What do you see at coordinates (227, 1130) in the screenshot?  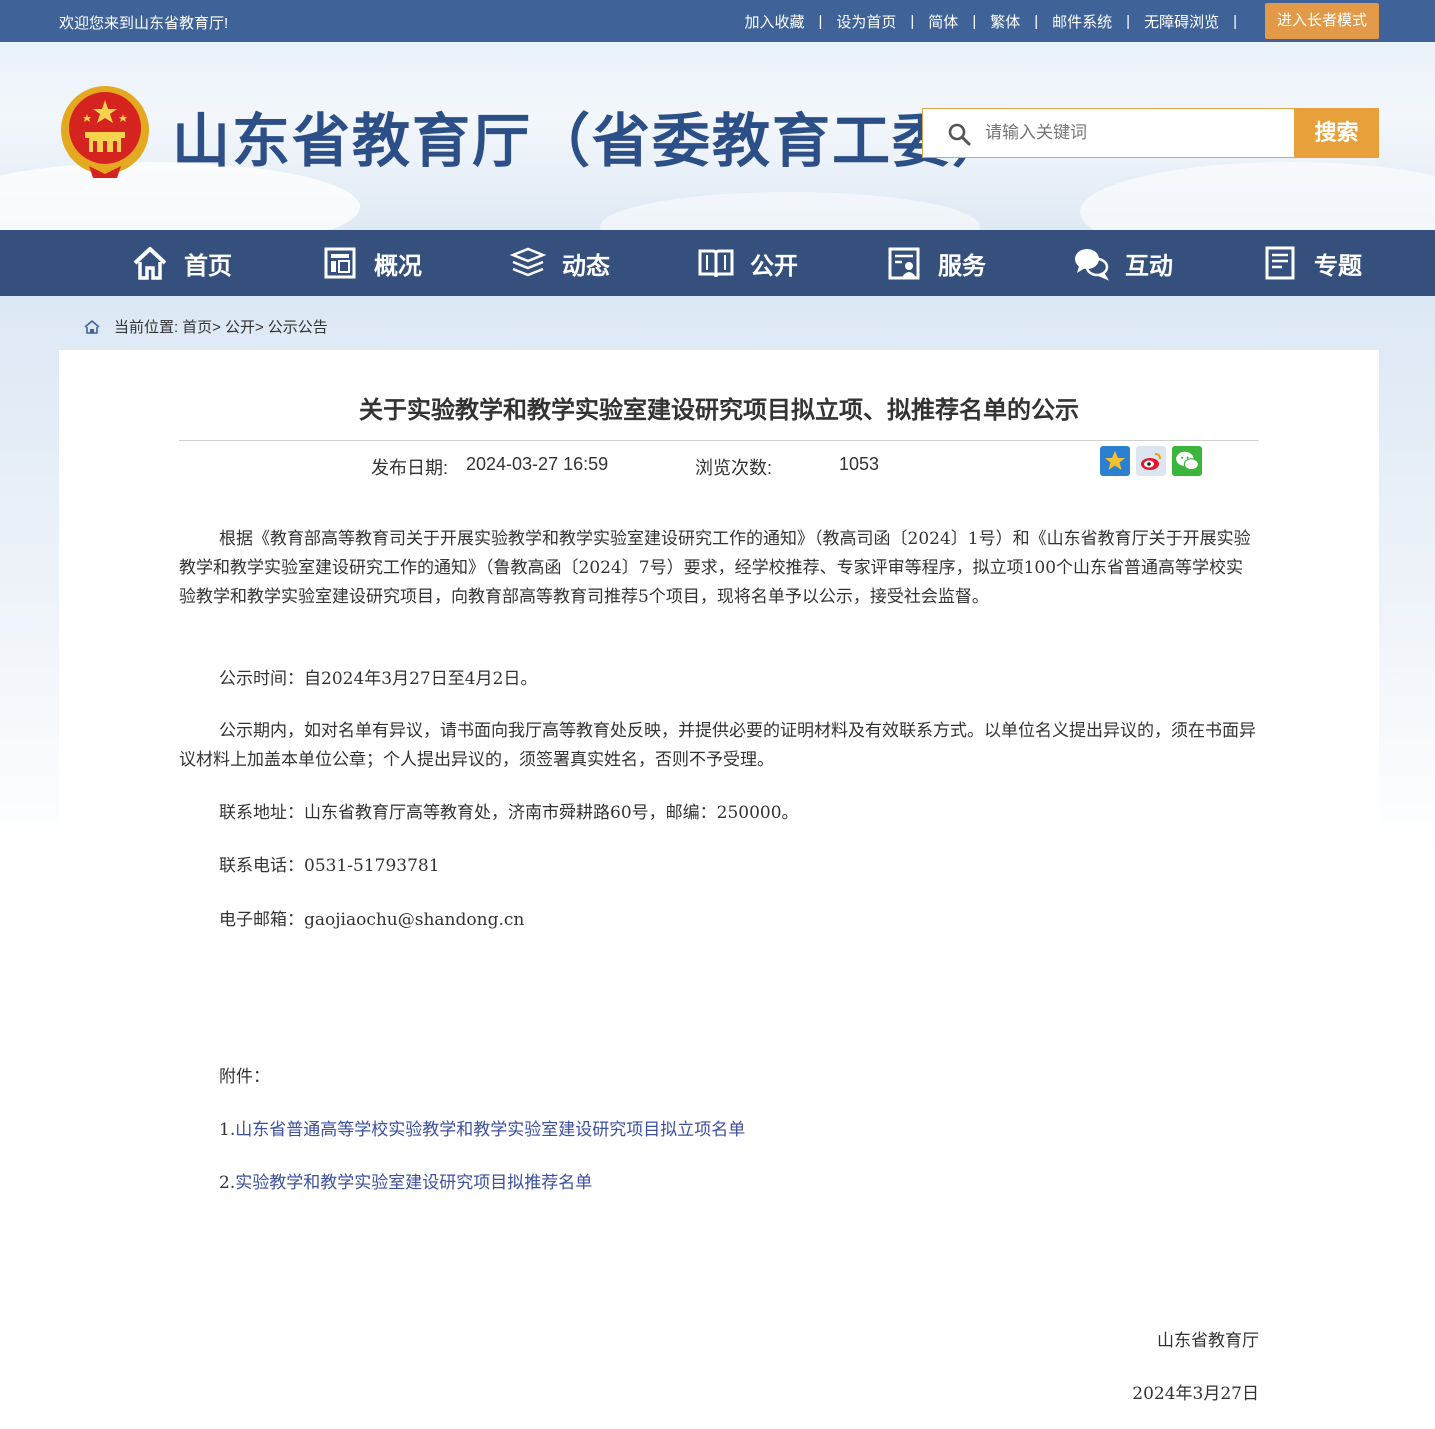 I see `attachment-number: 1.` at bounding box center [227, 1130].